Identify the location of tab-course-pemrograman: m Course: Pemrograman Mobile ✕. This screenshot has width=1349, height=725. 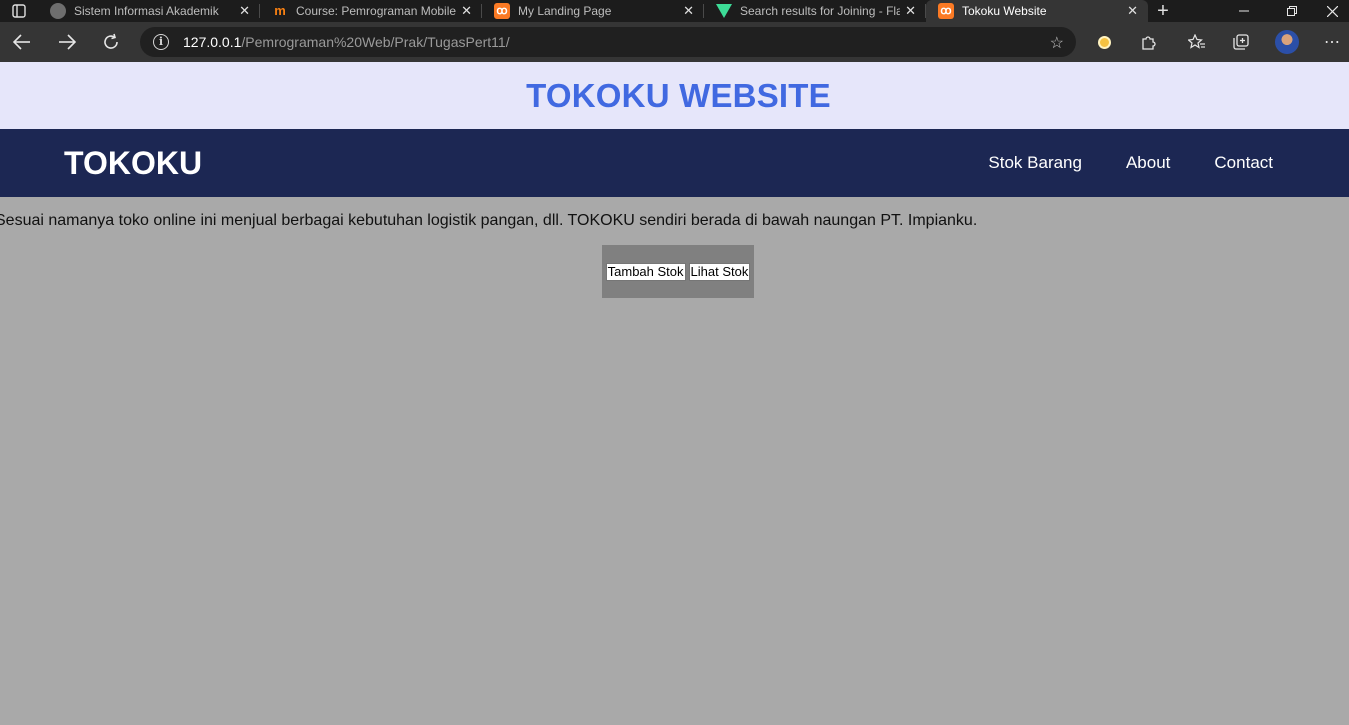
(371, 11).